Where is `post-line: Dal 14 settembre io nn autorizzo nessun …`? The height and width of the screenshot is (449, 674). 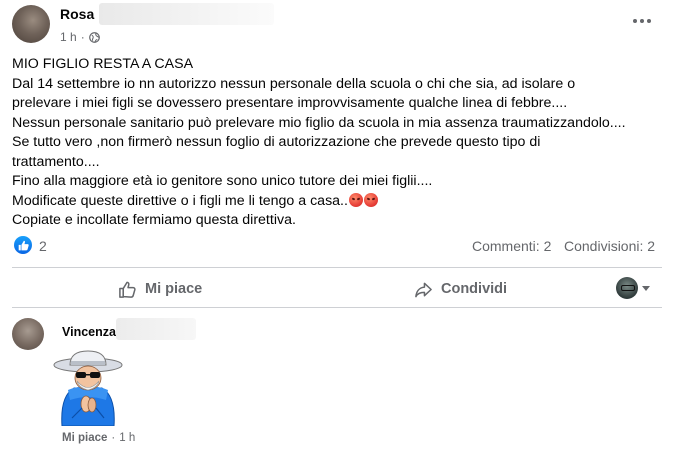
post-line: Dal 14 settembre io nn autorizzo nessun … is located at coordinates (294, 83).